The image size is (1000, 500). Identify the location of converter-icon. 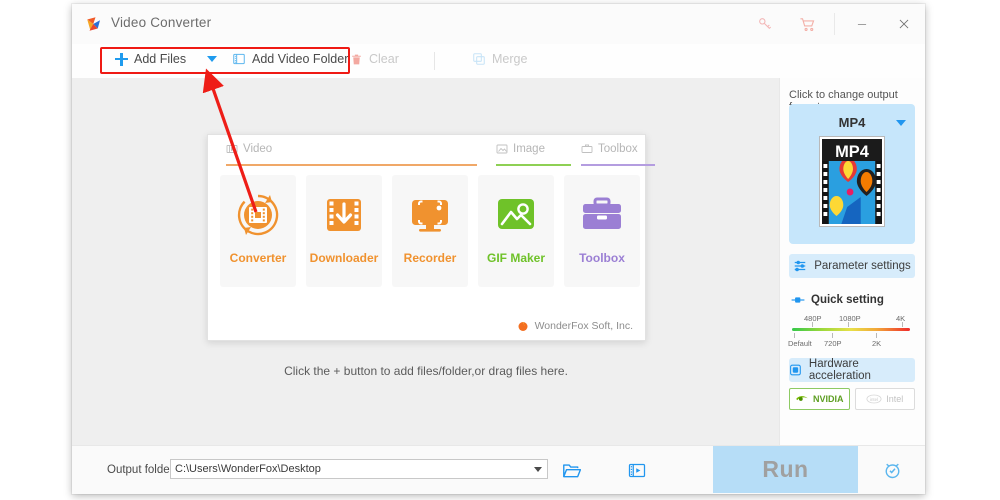
(258, 215).